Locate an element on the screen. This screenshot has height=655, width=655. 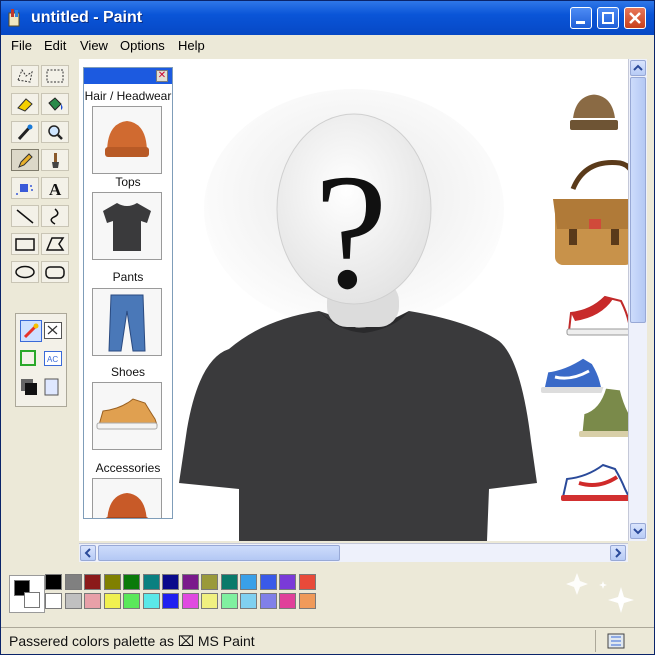
option-outline is located at coordinates (28, 358).